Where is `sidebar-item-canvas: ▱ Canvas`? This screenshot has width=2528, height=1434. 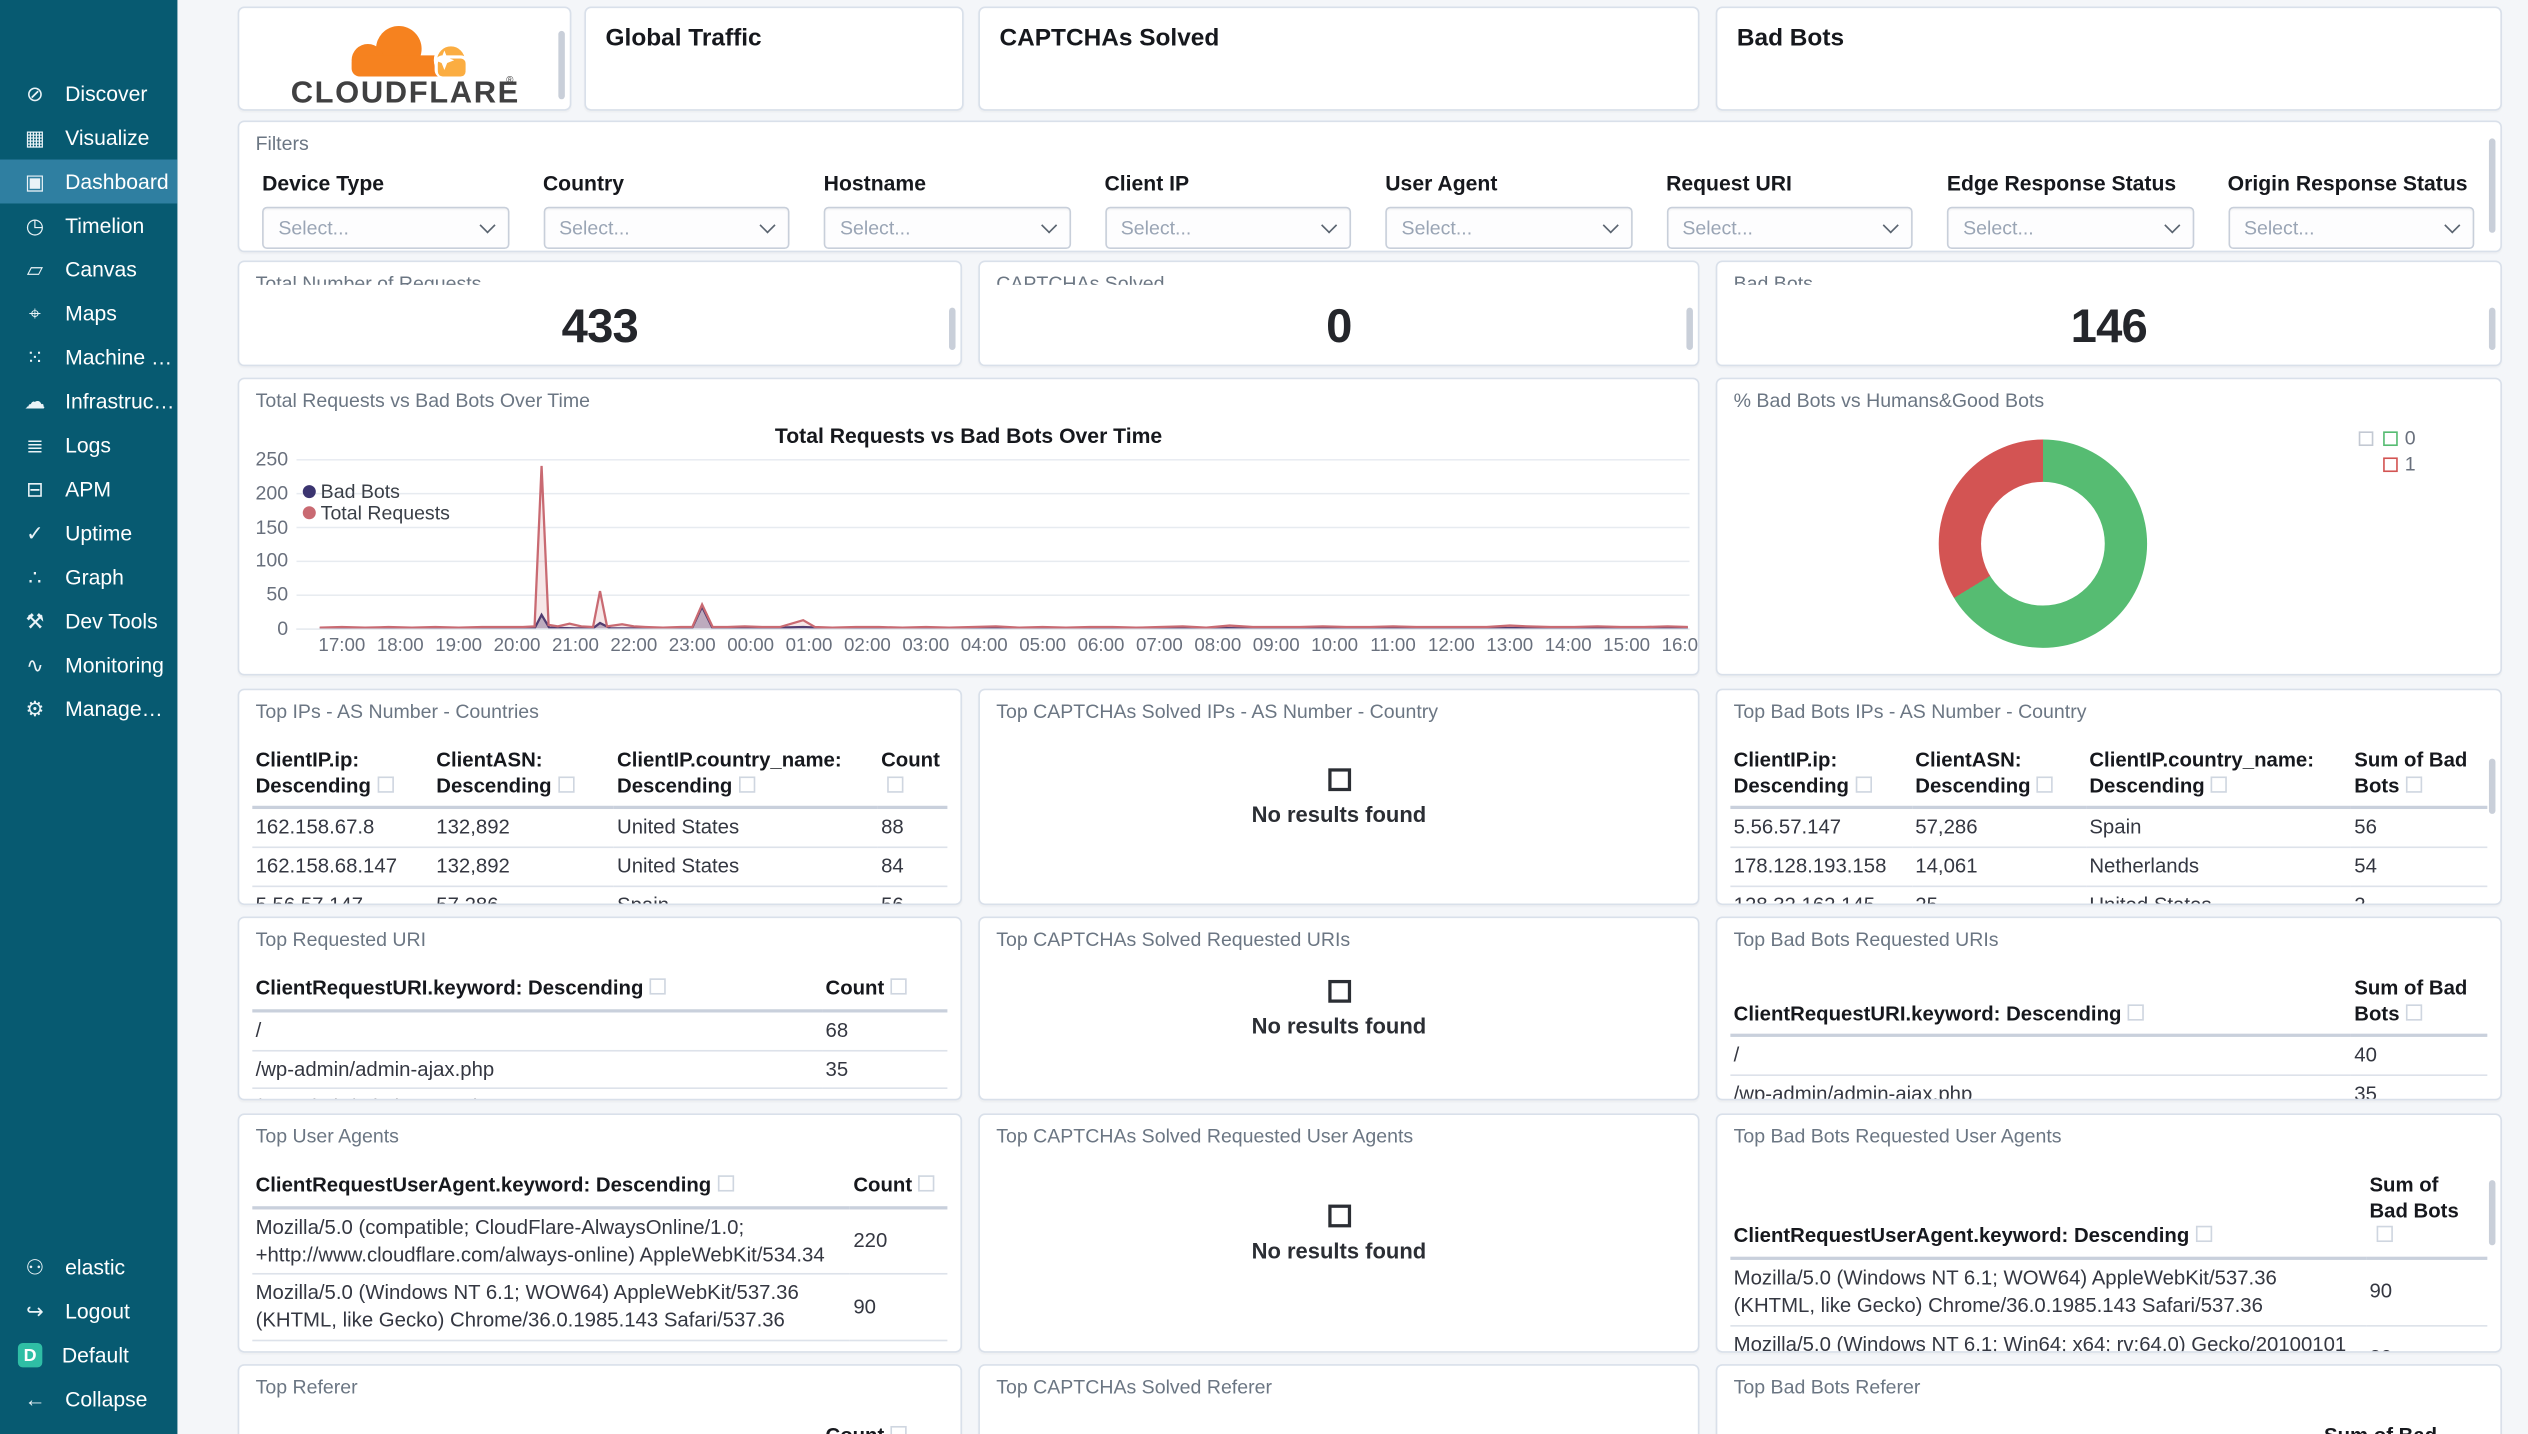
sidebar-item-canvas: ▱ Canvas is located at coordinates (88, 269).